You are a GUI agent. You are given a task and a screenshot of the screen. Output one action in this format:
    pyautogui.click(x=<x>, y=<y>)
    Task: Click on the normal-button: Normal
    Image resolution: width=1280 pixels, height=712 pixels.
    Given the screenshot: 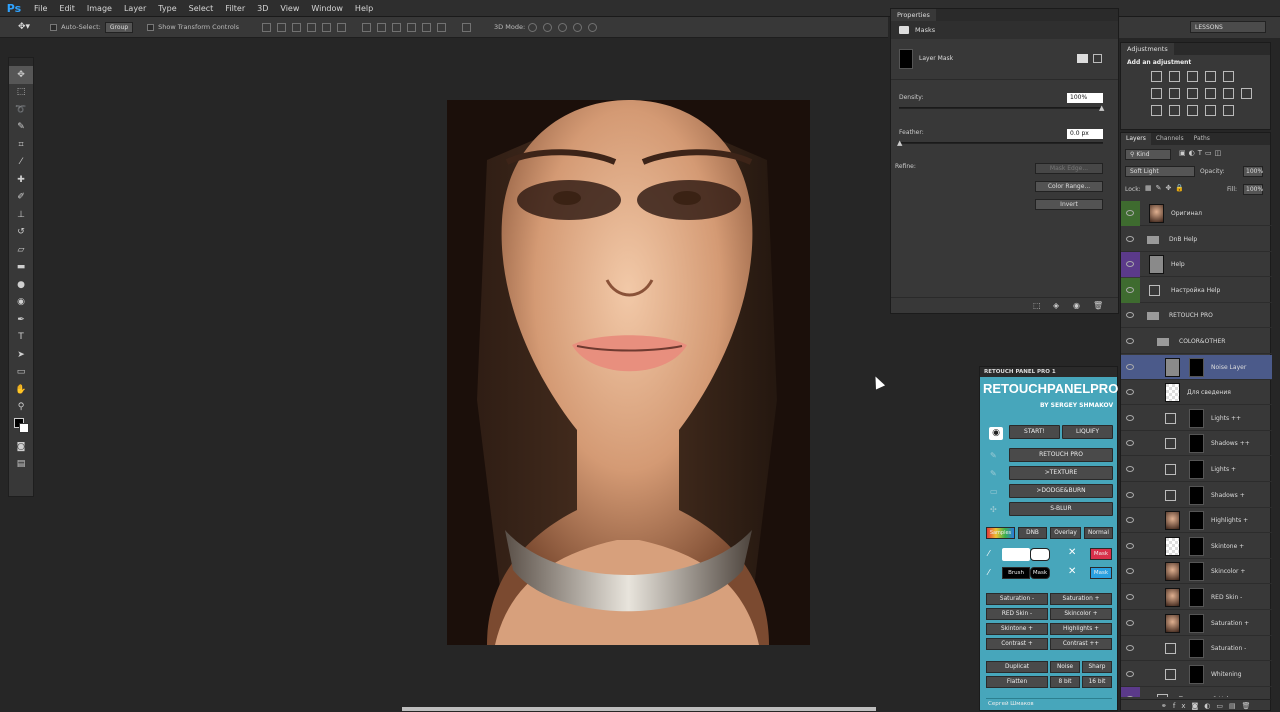 What is the action you would take?
    pyautogui.click(x=1098, y=533)
    